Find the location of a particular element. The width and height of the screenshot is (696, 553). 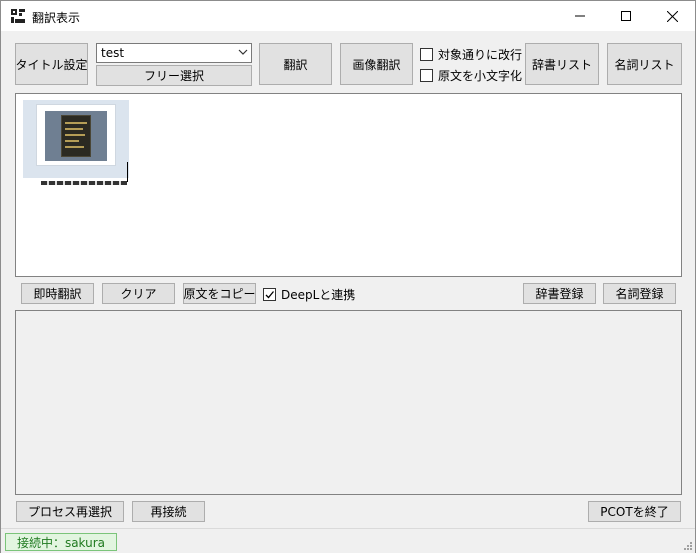

title-setting-button: タイトル設定 is located at coordinates (51, 64).